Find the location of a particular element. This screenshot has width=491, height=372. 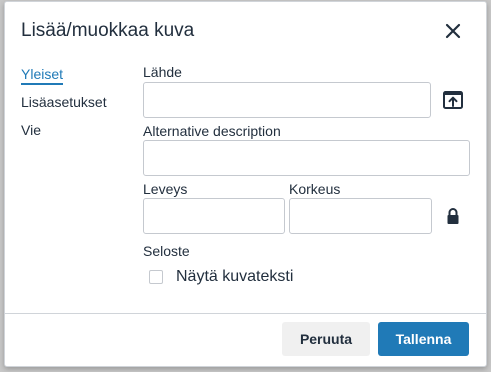

constrain-proportions-button is located at coordinates (454, 217).